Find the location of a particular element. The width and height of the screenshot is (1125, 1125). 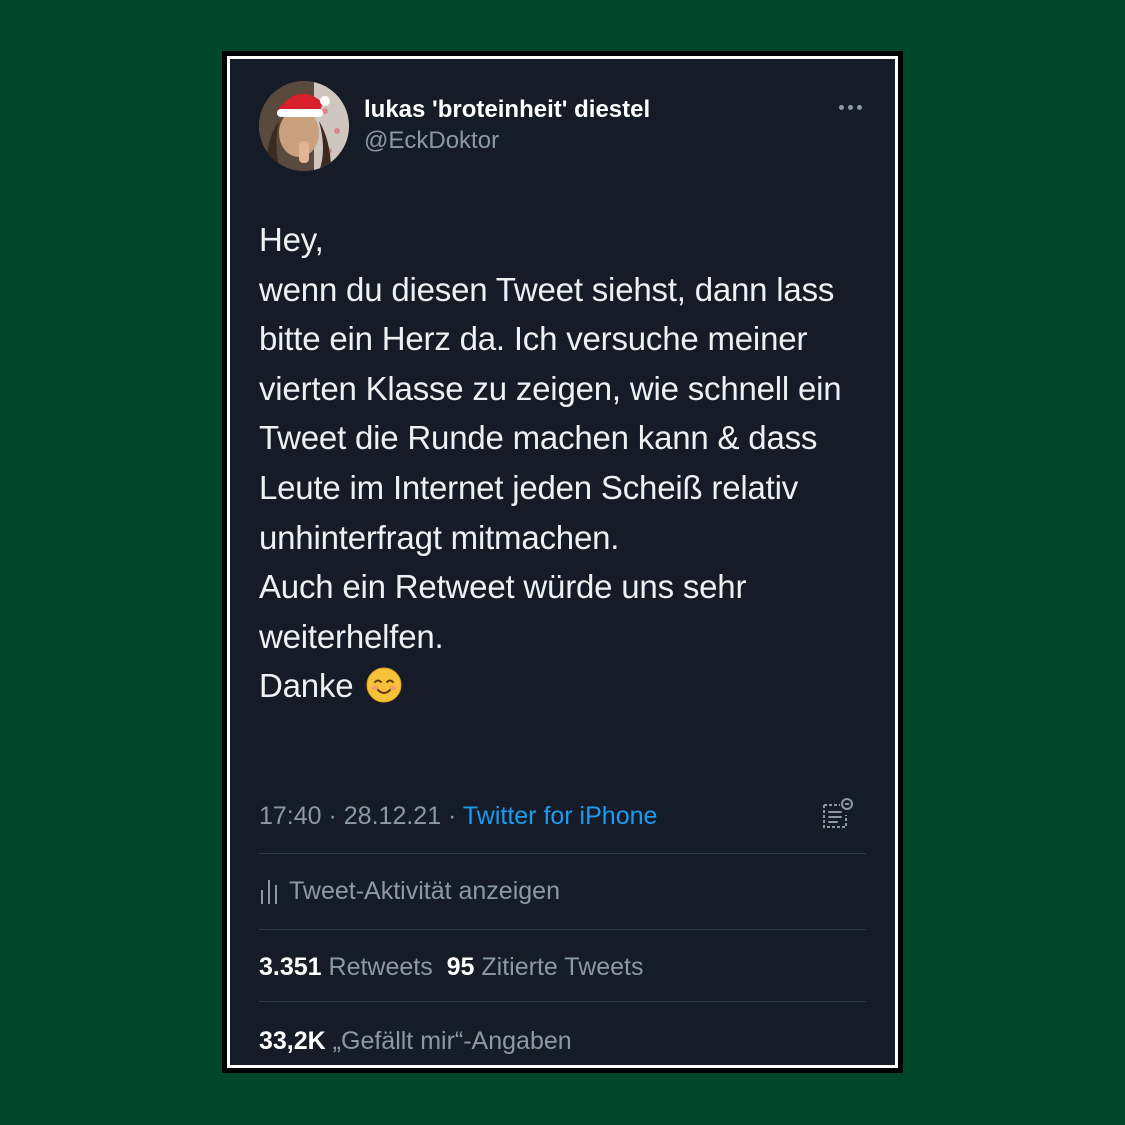

tweet-date: 28.12.21 is located at coordinates (392, 816).